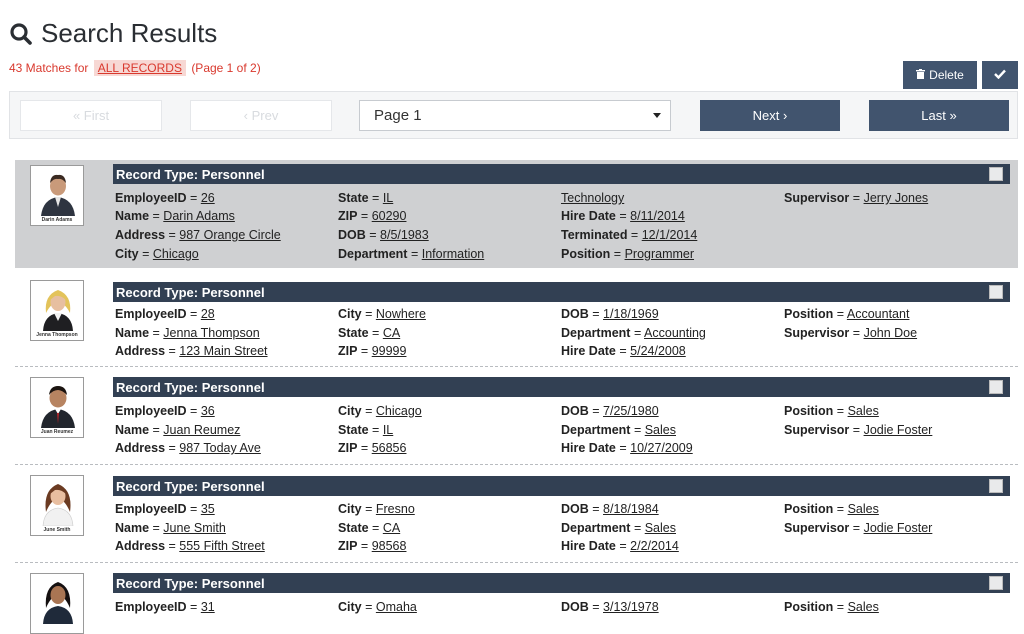 The height and width of the screenshot is (634, 1024). What do you see at coordinates (261, 115) in the screenshot?
I see `prev-page-button: ‹ Prev` at bounding box center [261, 115].